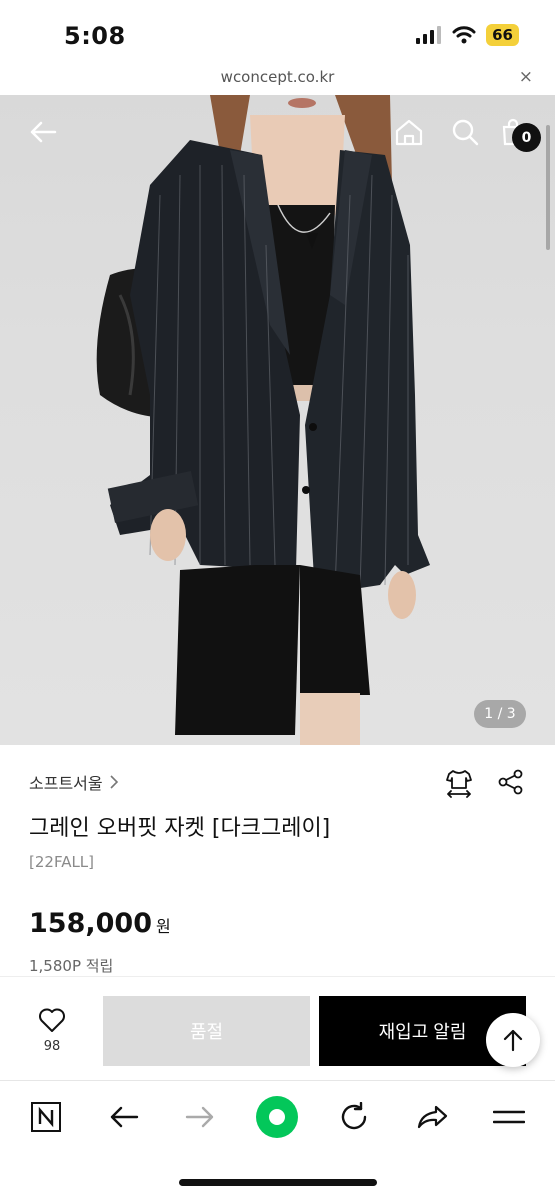 This screenshot has width=555, height=1200. I want to click on hero-navigation, so click(277, 130).